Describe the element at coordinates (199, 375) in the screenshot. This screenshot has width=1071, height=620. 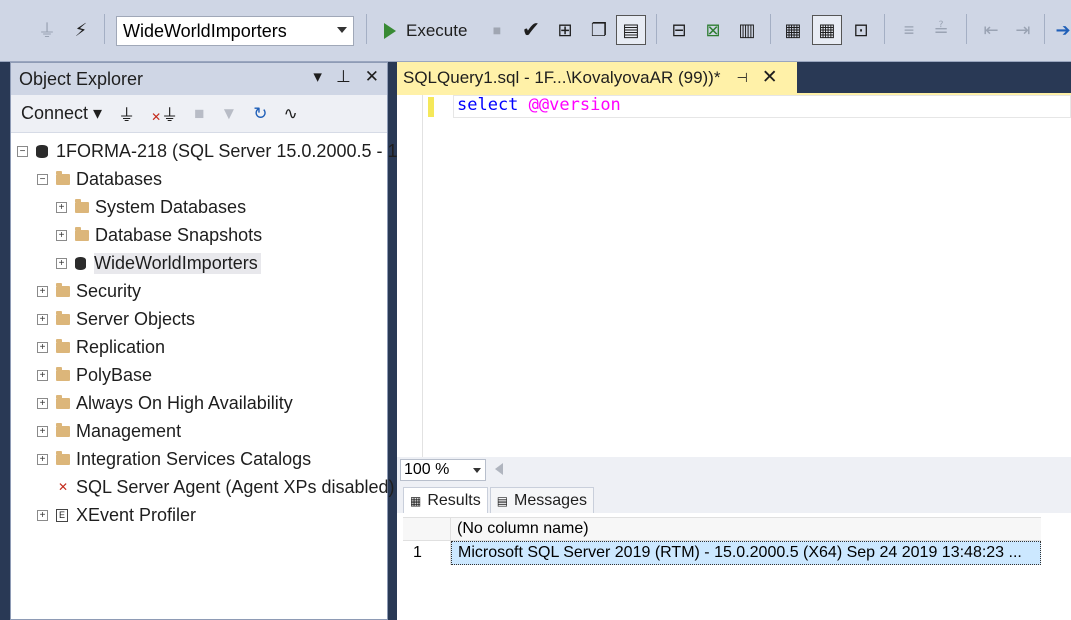
I see `tree-node-polybase: + PolyBase` at that location.